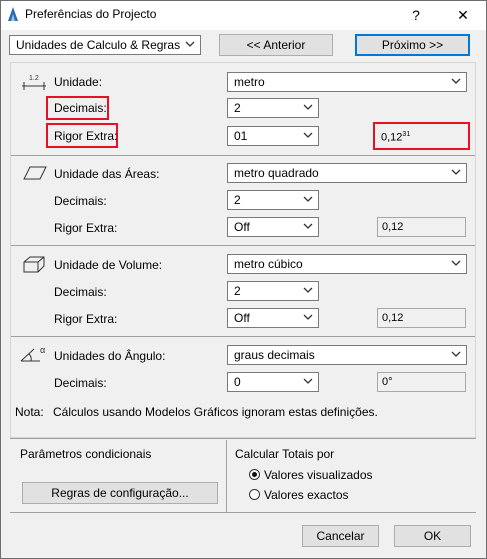 The height and width of the screenshot is (559, 487). I want to click on area-decimals-label: Decimais:, so click(80, 201).